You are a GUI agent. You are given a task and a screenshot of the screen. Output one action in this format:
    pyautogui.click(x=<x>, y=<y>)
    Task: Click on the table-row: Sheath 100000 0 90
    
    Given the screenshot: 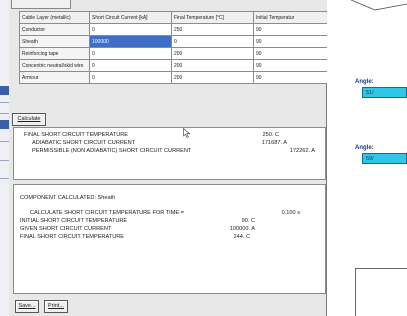 What is the action you would take?
    pyautogui.click(x=177, y=41)
    